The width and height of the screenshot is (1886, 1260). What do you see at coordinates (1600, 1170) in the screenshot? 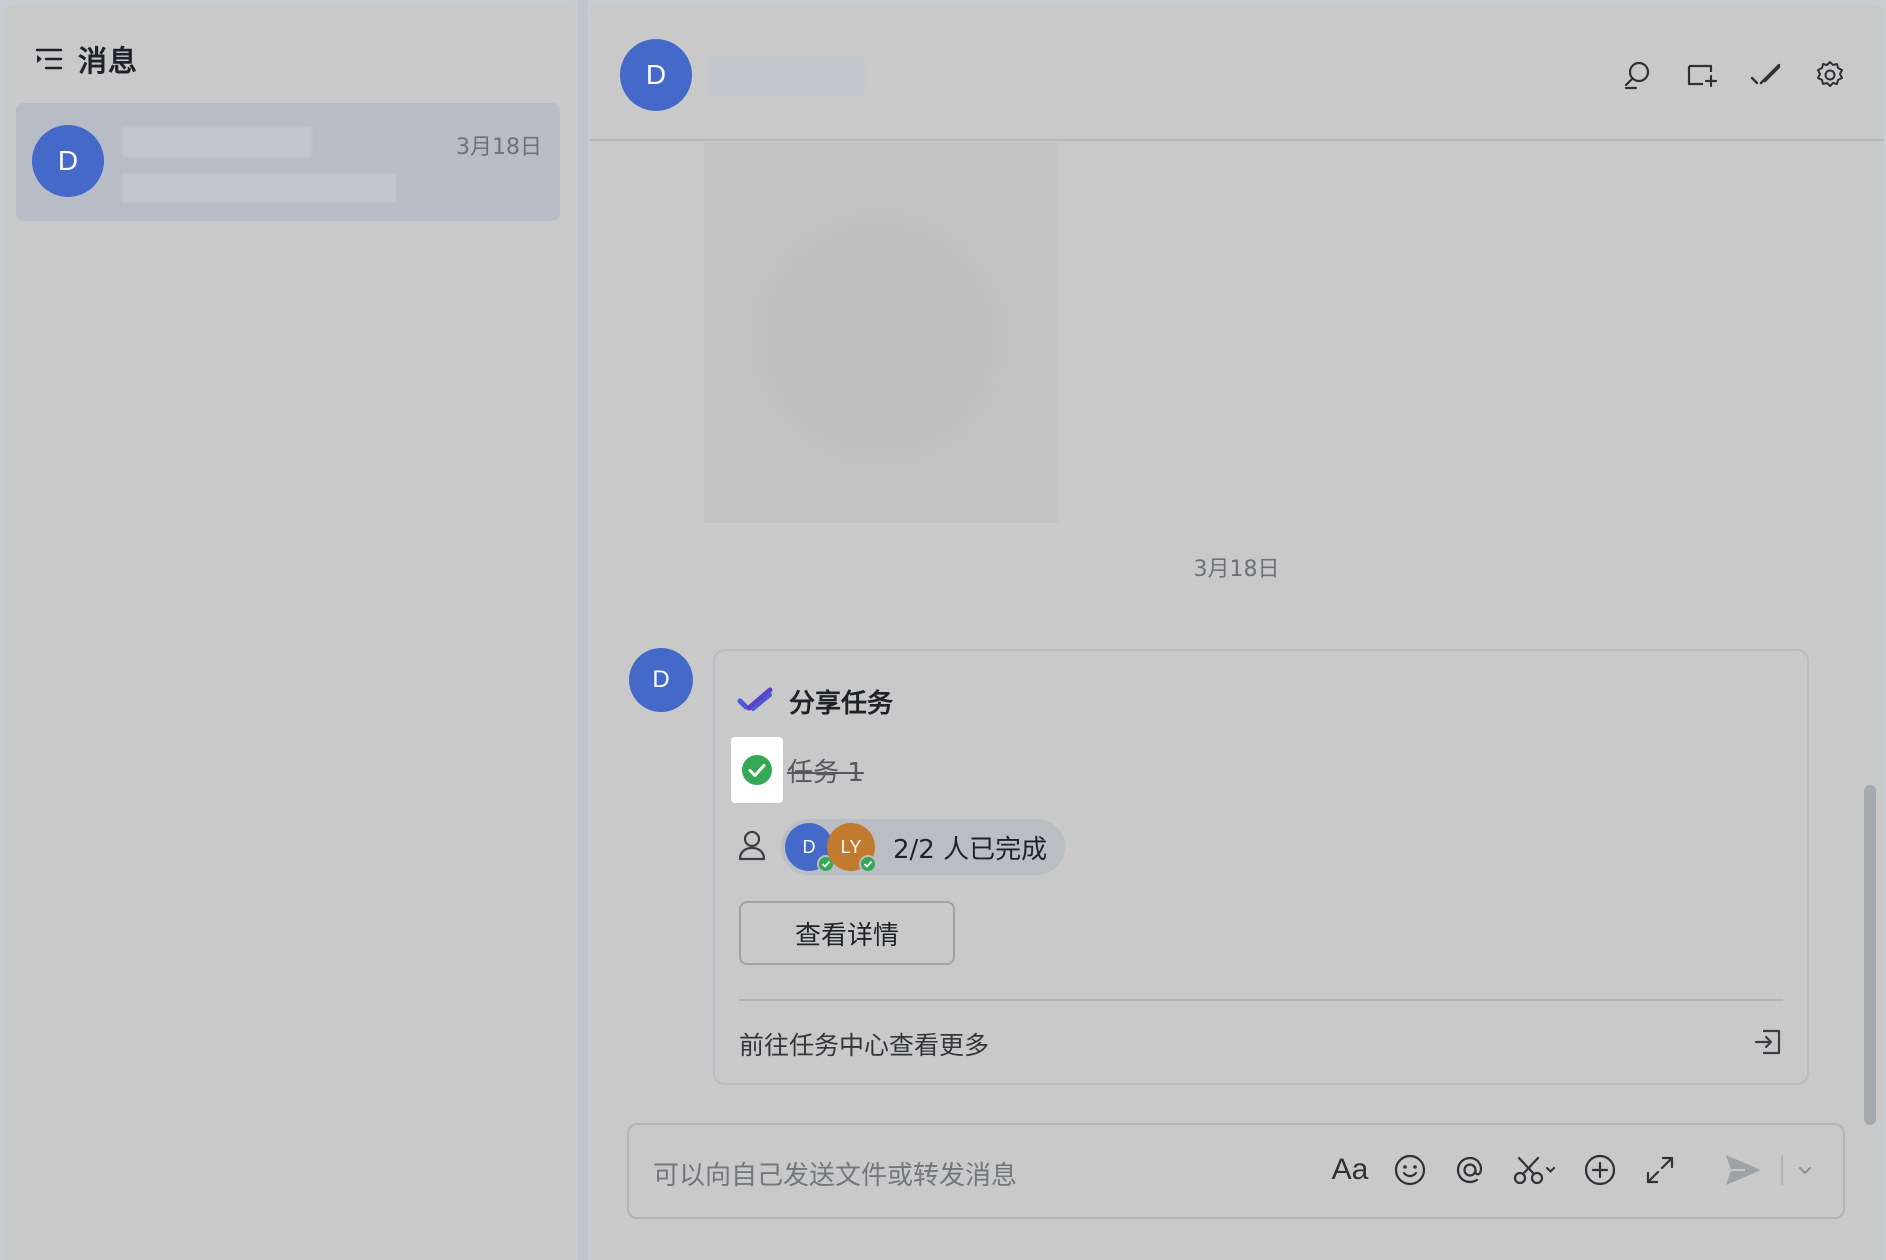
I see `plus-icon` at bounding box center [1600, 1170].